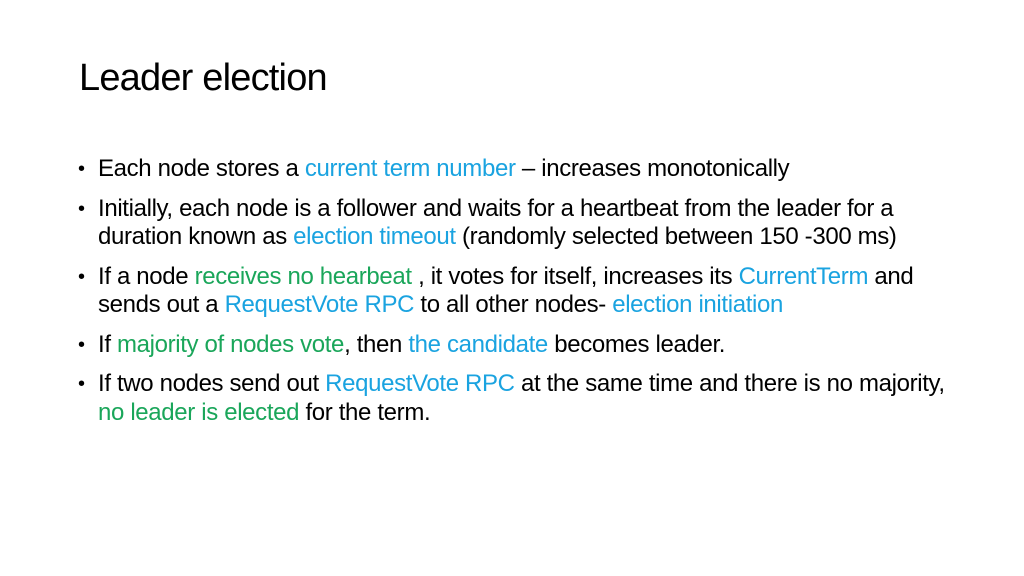 Image resolution: width=1024 pixels, height=576 pixels. I want to click on bullet-text-segment: – increases monotonically, so click(652, 168).